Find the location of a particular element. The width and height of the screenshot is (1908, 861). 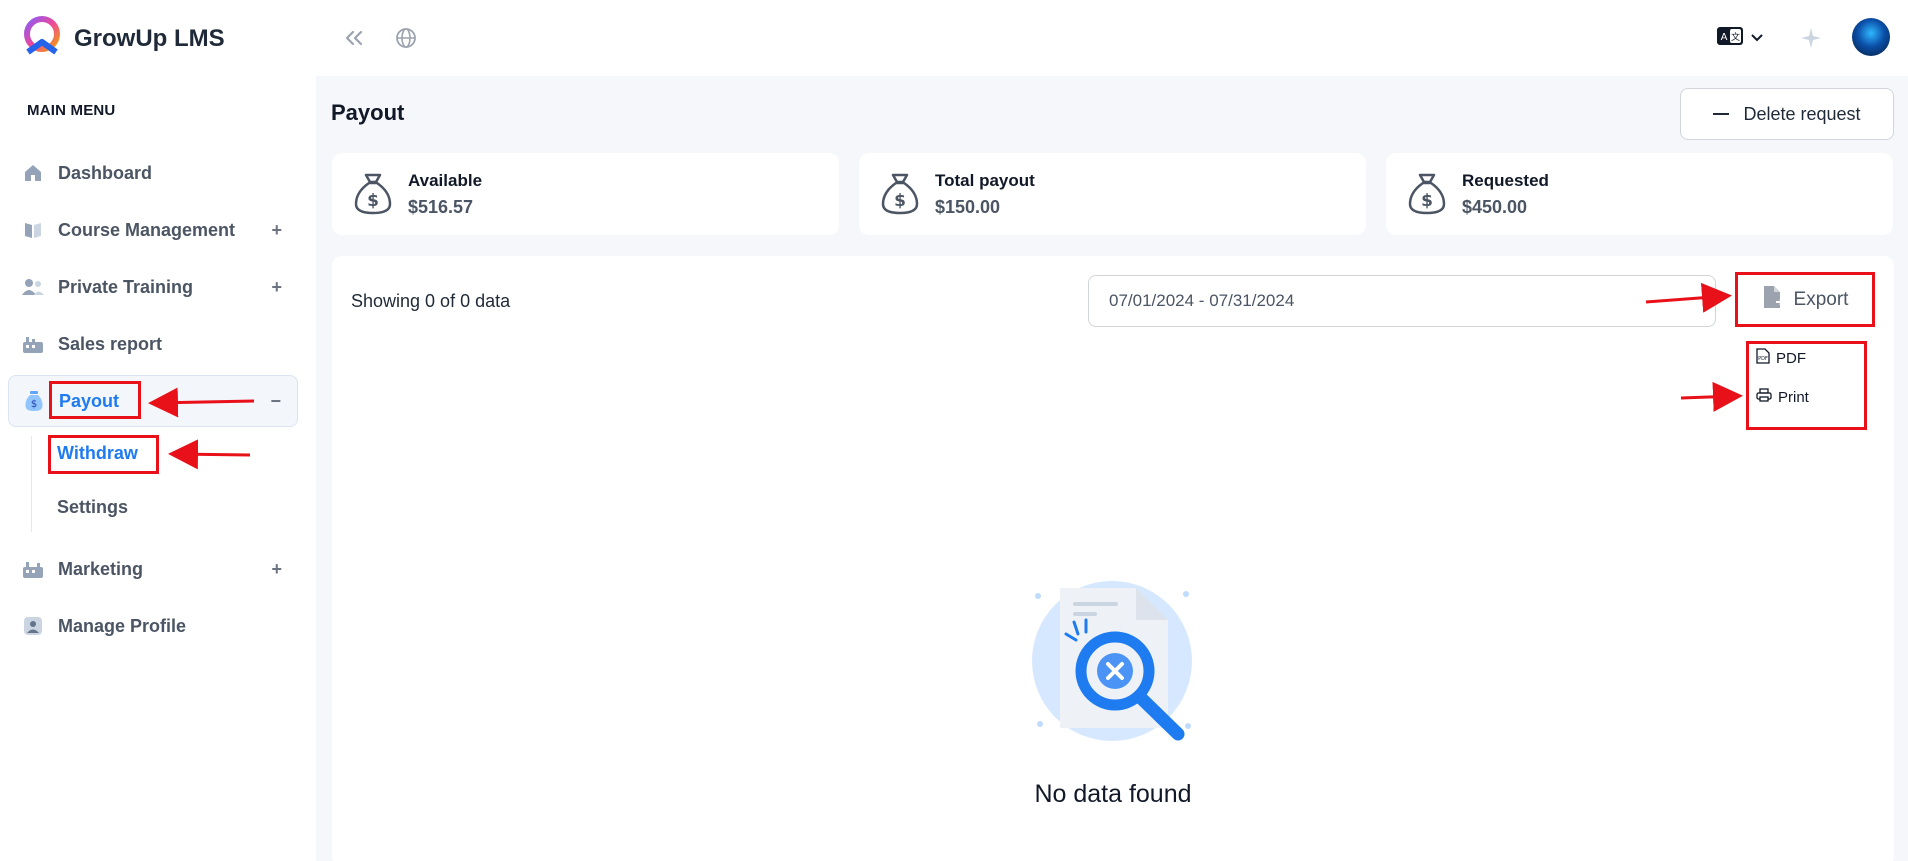

pdf-icon: PDF is located at coordinates (1763, 358).